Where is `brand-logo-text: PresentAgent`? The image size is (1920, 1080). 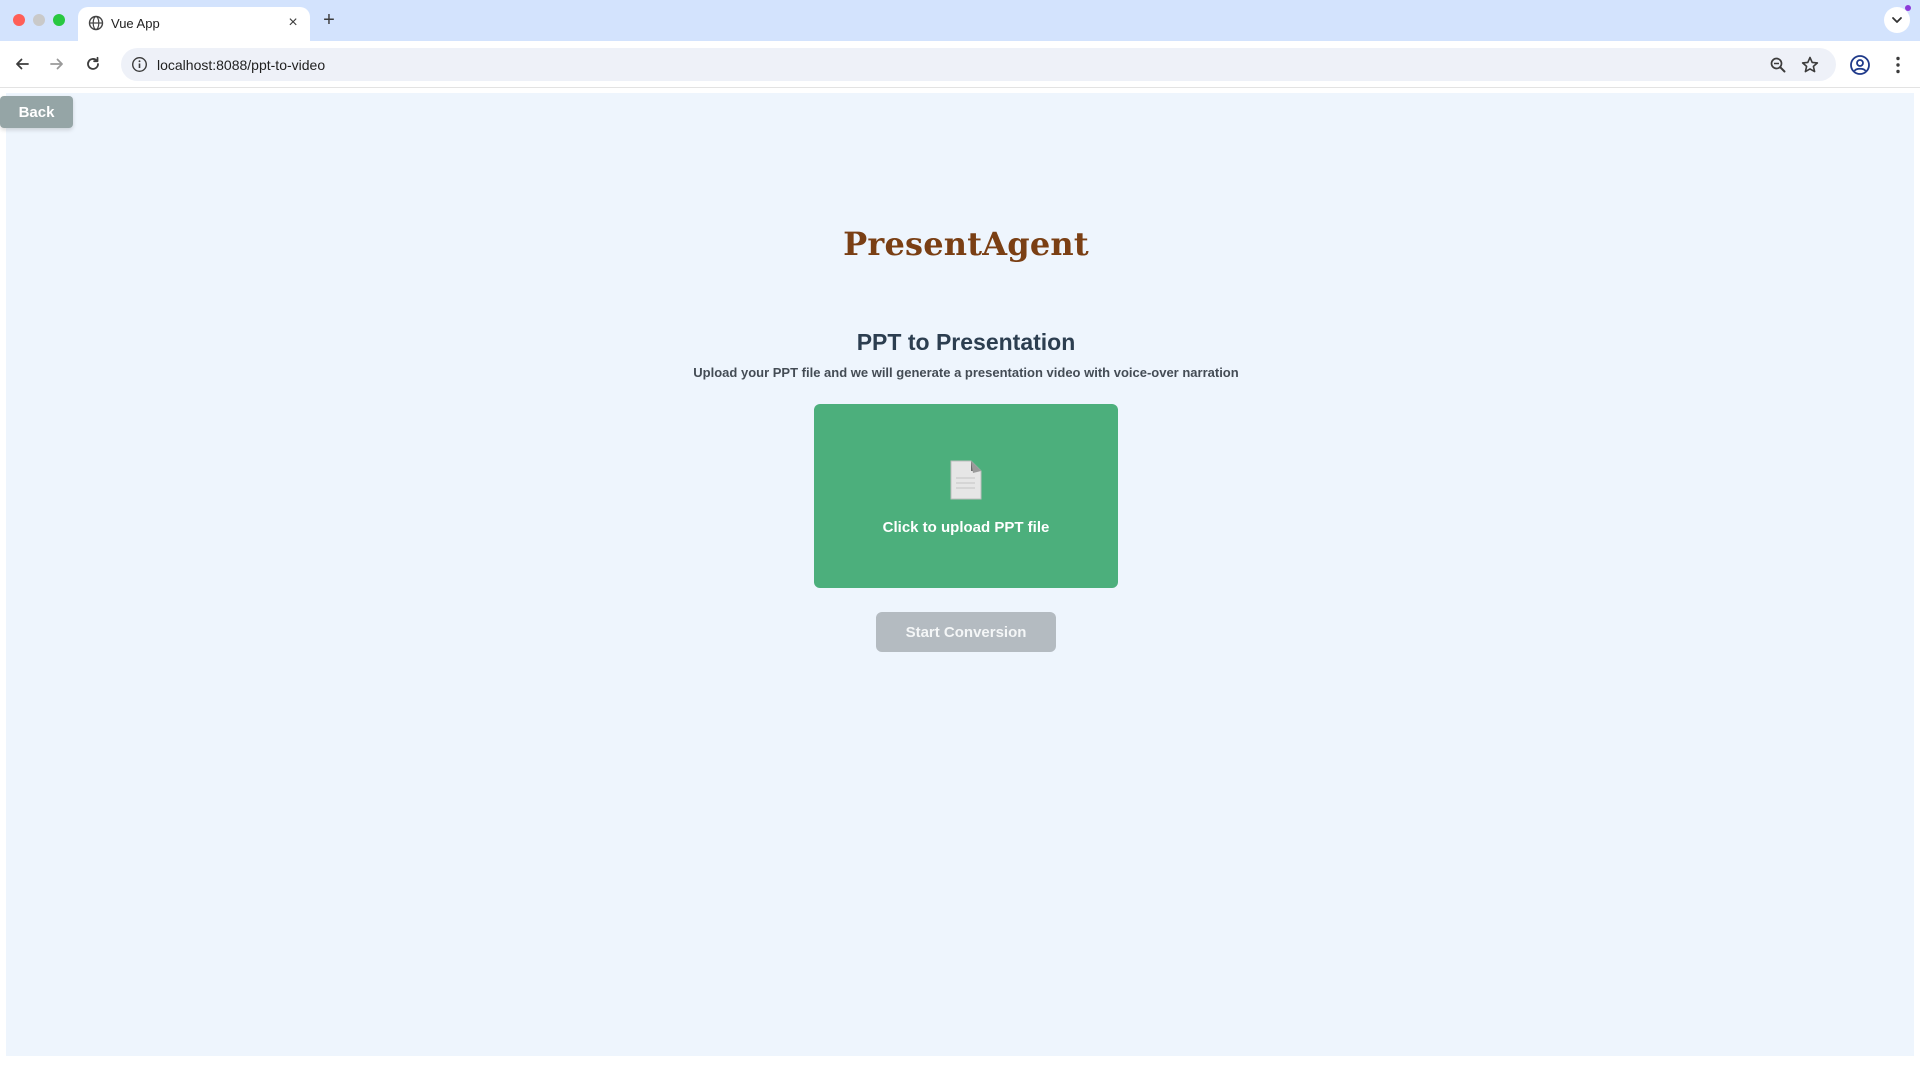
brand-logo-text: PresentAgent is located at coordinates (966, 244).